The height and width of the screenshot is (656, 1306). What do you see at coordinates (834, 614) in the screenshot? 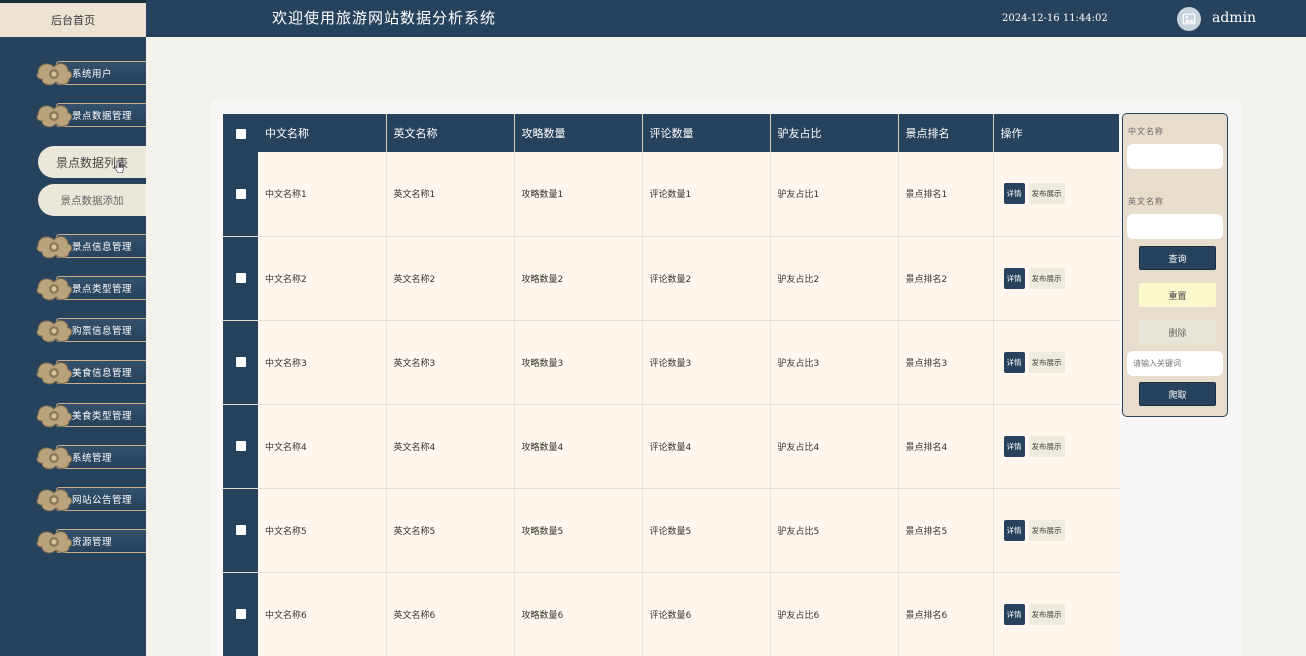
I see `cell-traveler-ratio: 驴友占比6` at bounding box center [834, 614].